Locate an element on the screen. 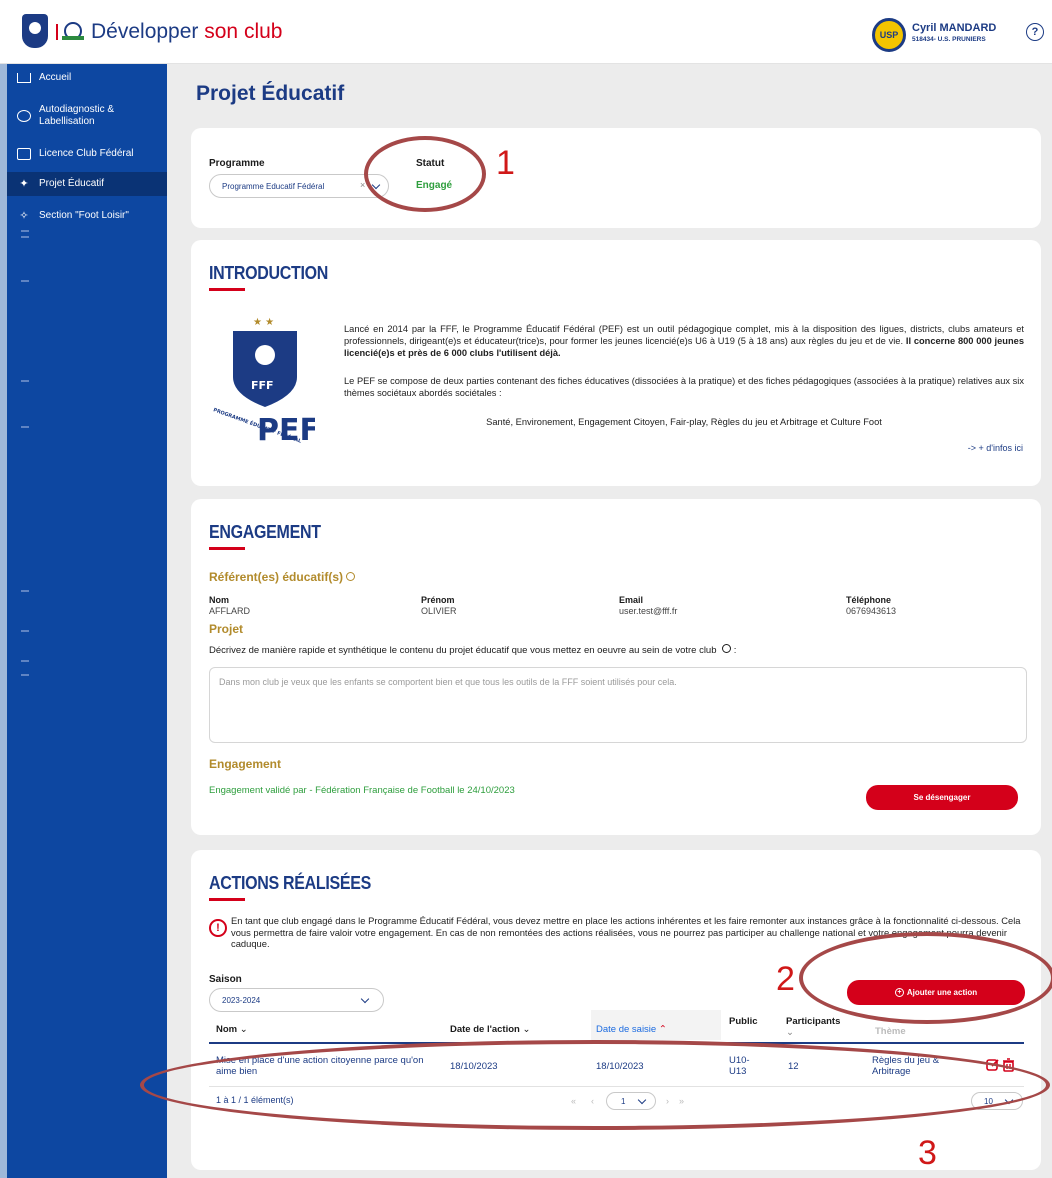  pef-logo-icon: ★ ★ FFF PEF PROGRAMME ÉDUCATIF FÉDÉRAL is located at coordinates (263, 381).